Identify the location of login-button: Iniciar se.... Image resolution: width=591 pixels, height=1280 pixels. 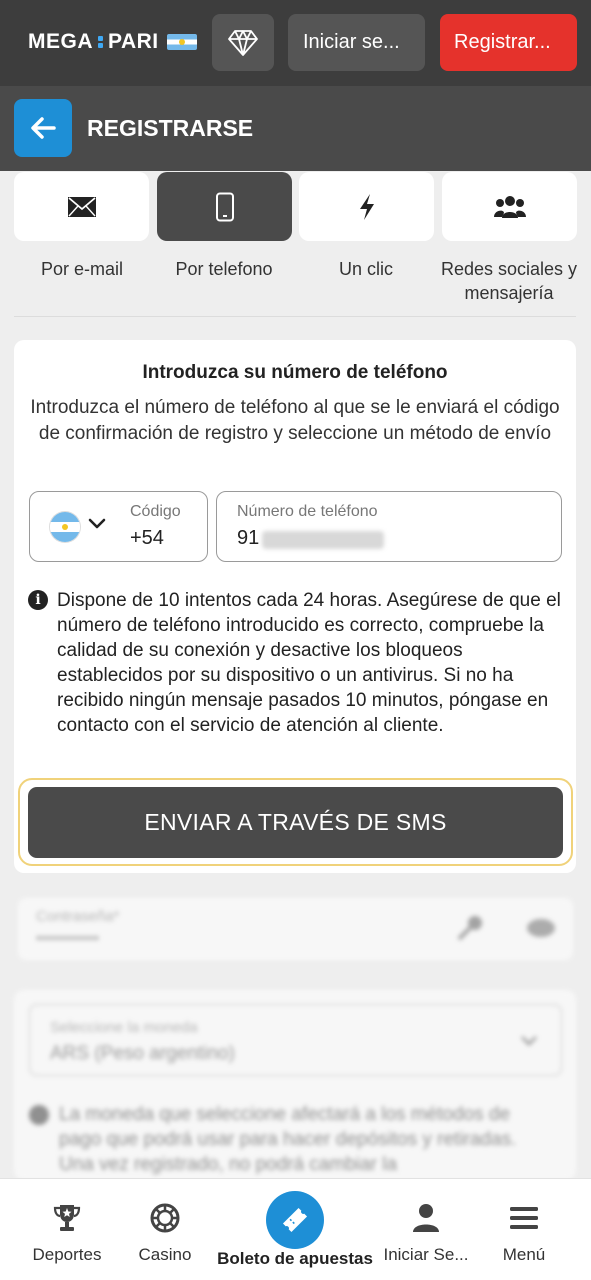
(356, 42).